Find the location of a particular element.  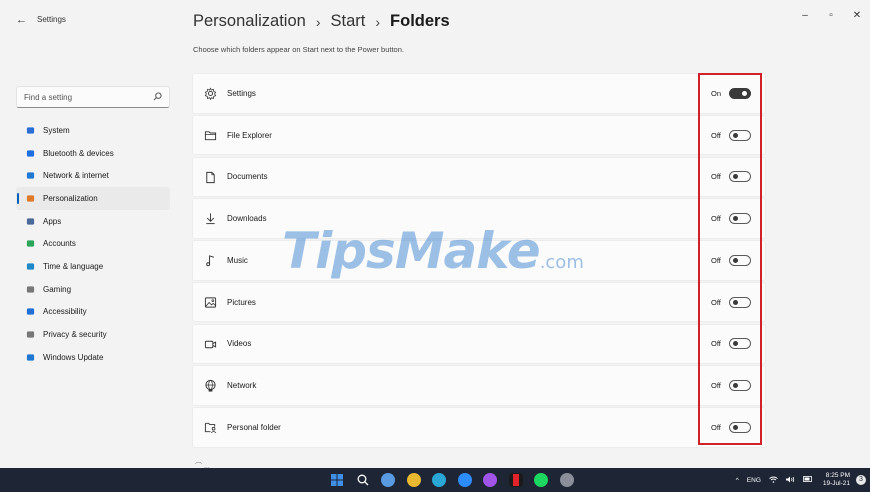

folder-label: Personal folder is located at coordinates (254, 427).